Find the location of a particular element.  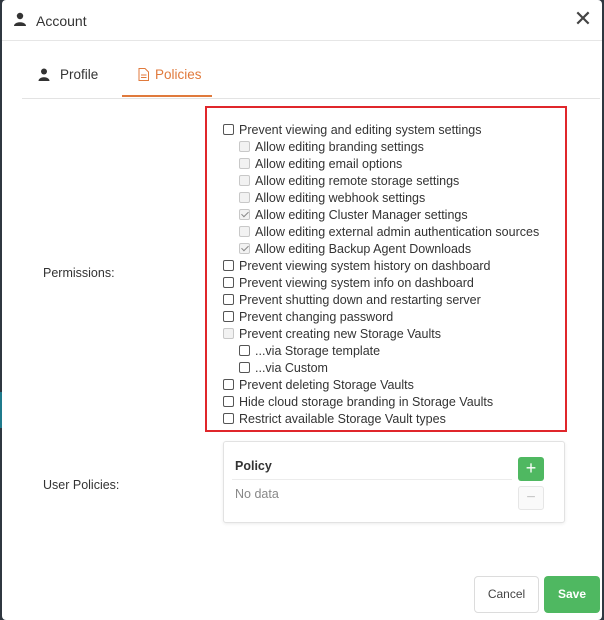

add-policy-button: + is located at coordinates (531, 469).